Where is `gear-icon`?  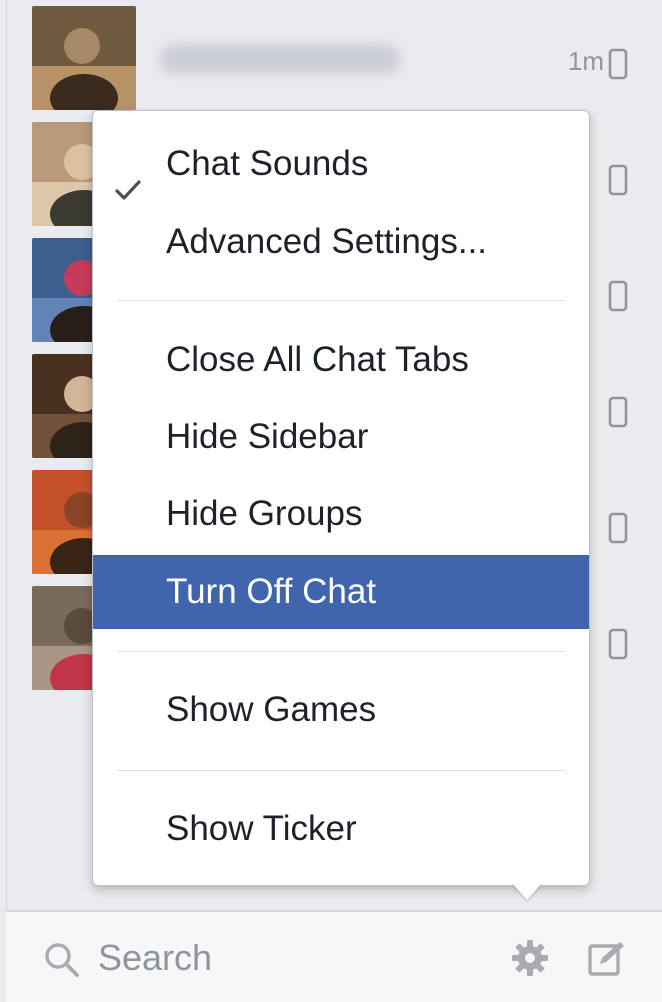
gear-icon is located at coordinates (530, 960).